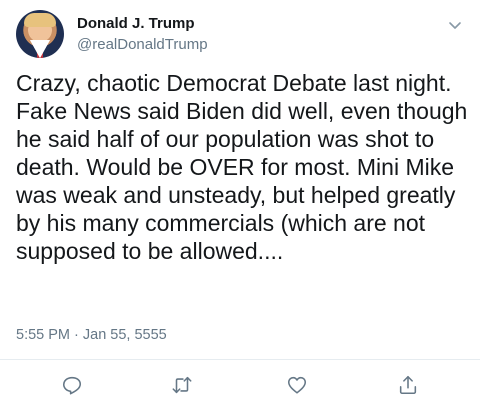 This screenshot has height=410, width=480. I want to click on avatar, so click(40, 34).